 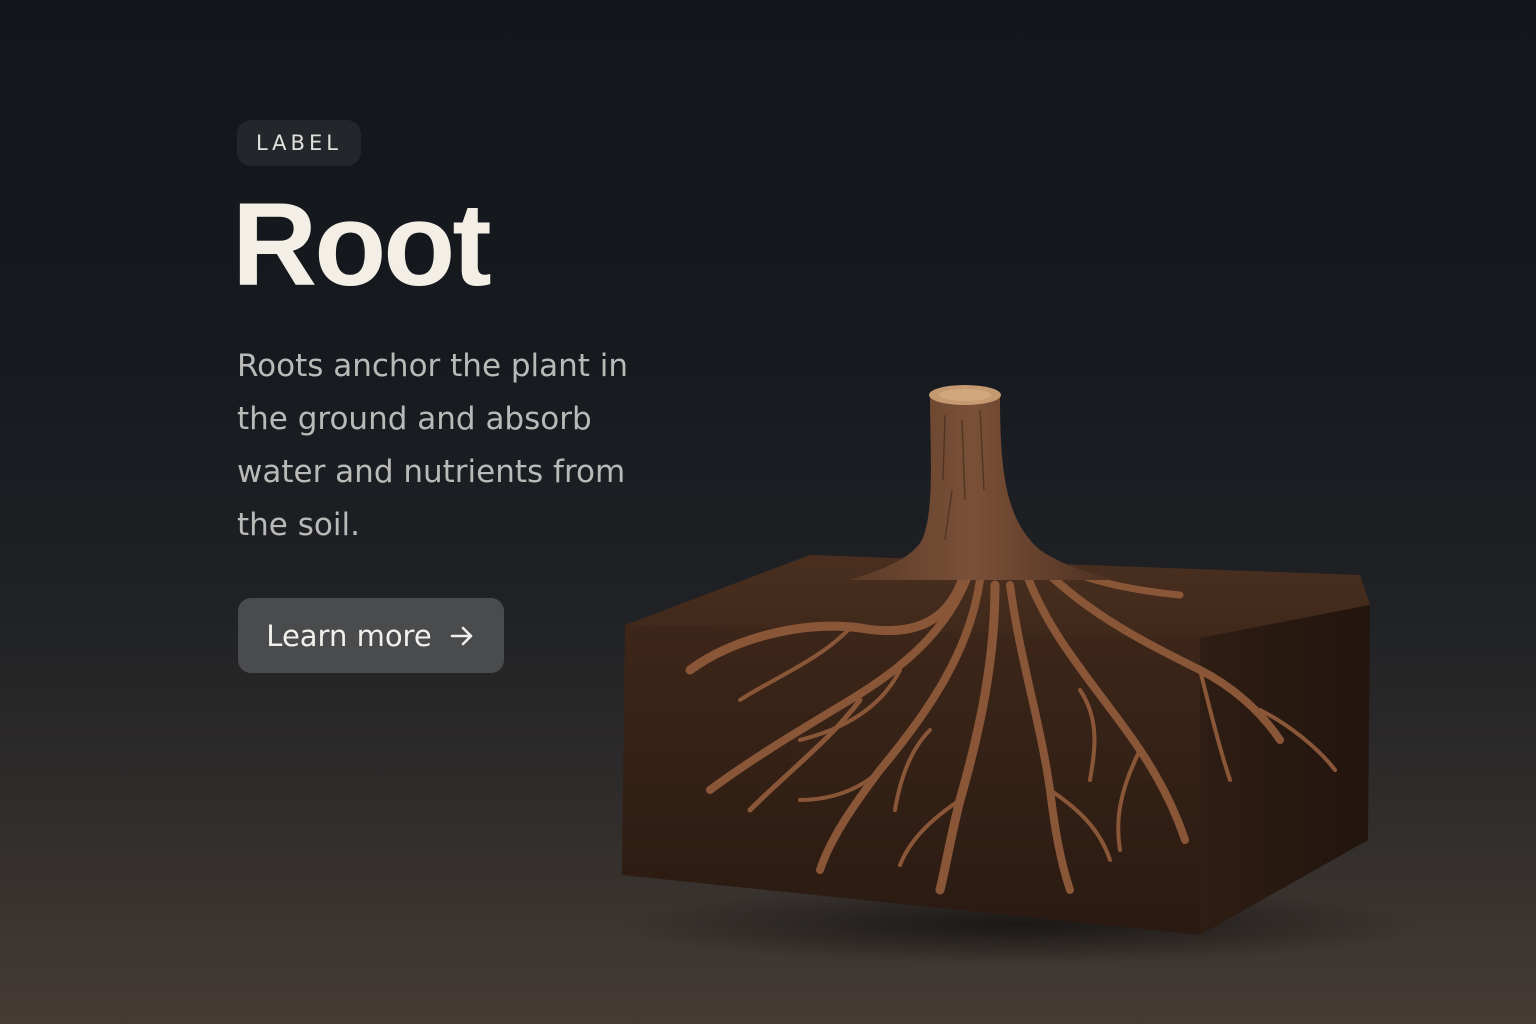 I want to click on page-title: Root, so click(x=362, y=245).